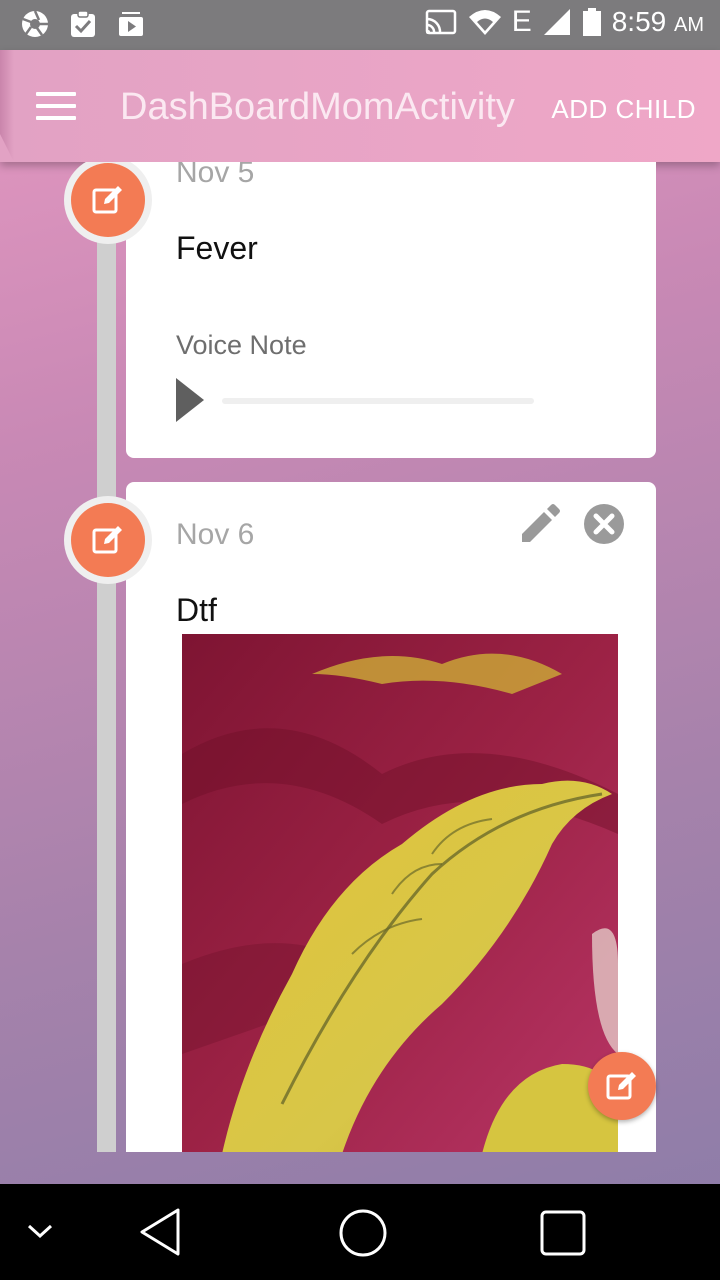  Describe the element at coordinates (363, 1233) in the screenshot. I see `home-icon` at that location.